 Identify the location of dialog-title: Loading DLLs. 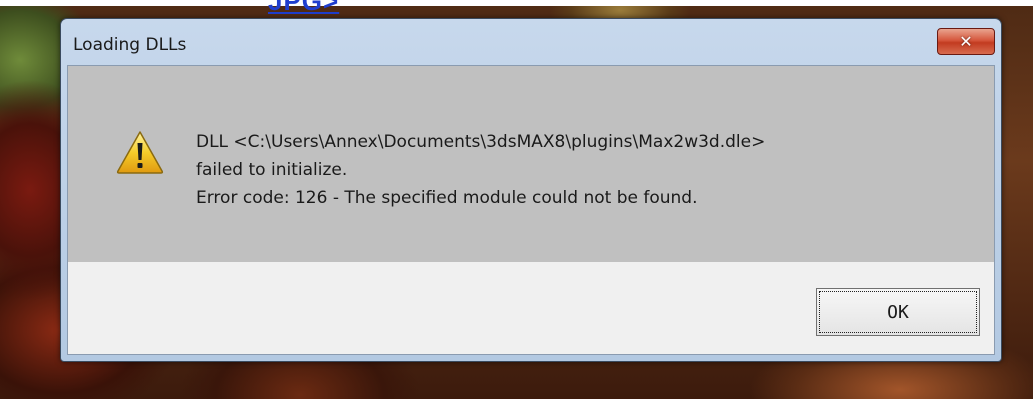
(130, 45).